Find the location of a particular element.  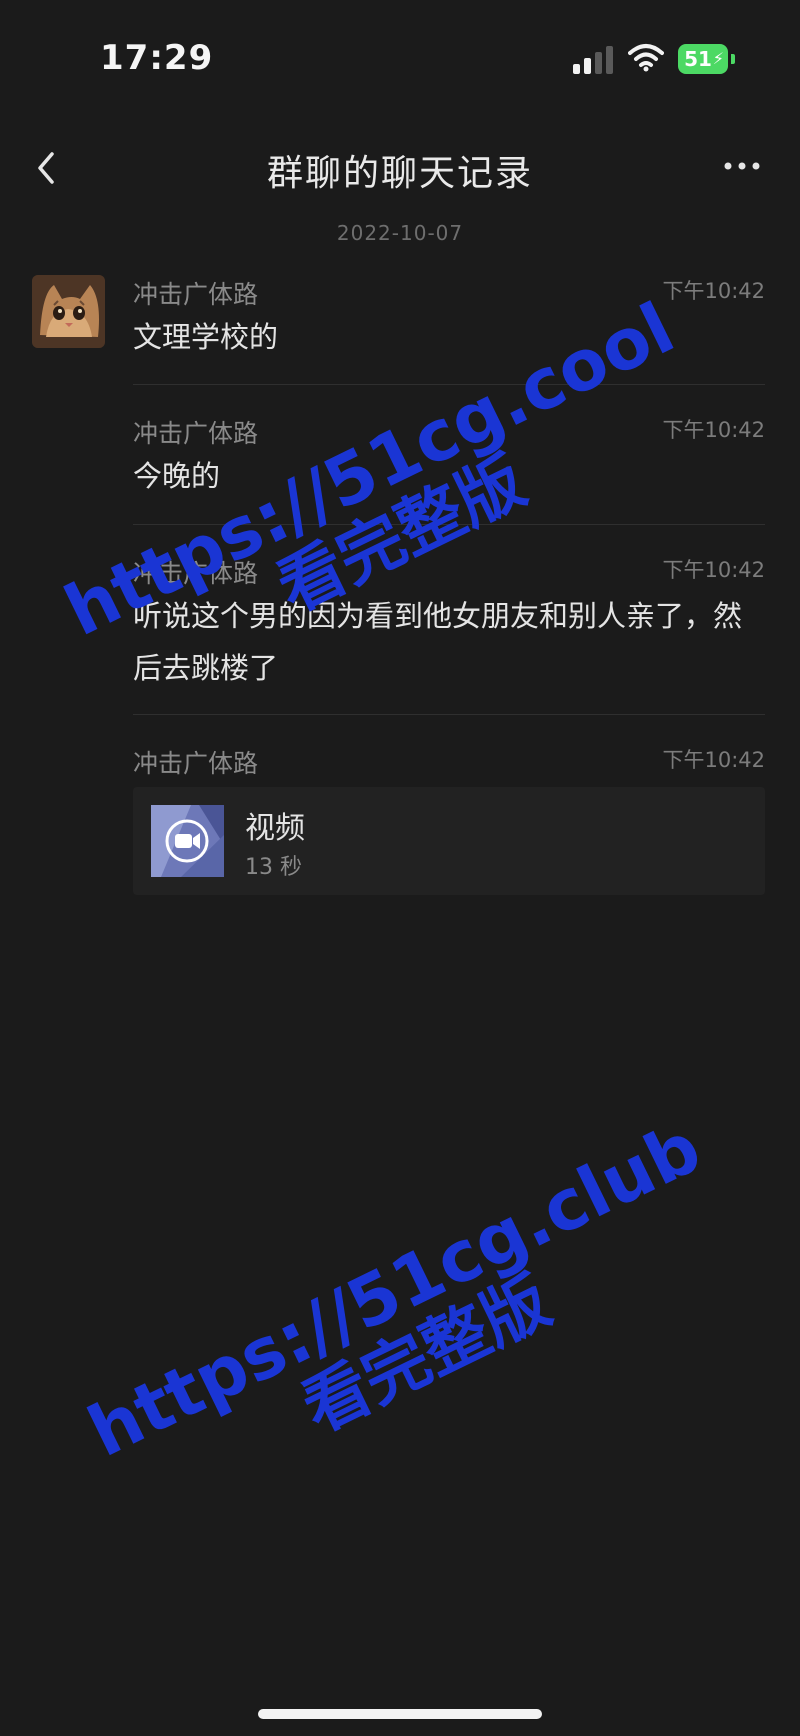

cellular-signal-icon is located at coordinates (594, 59).